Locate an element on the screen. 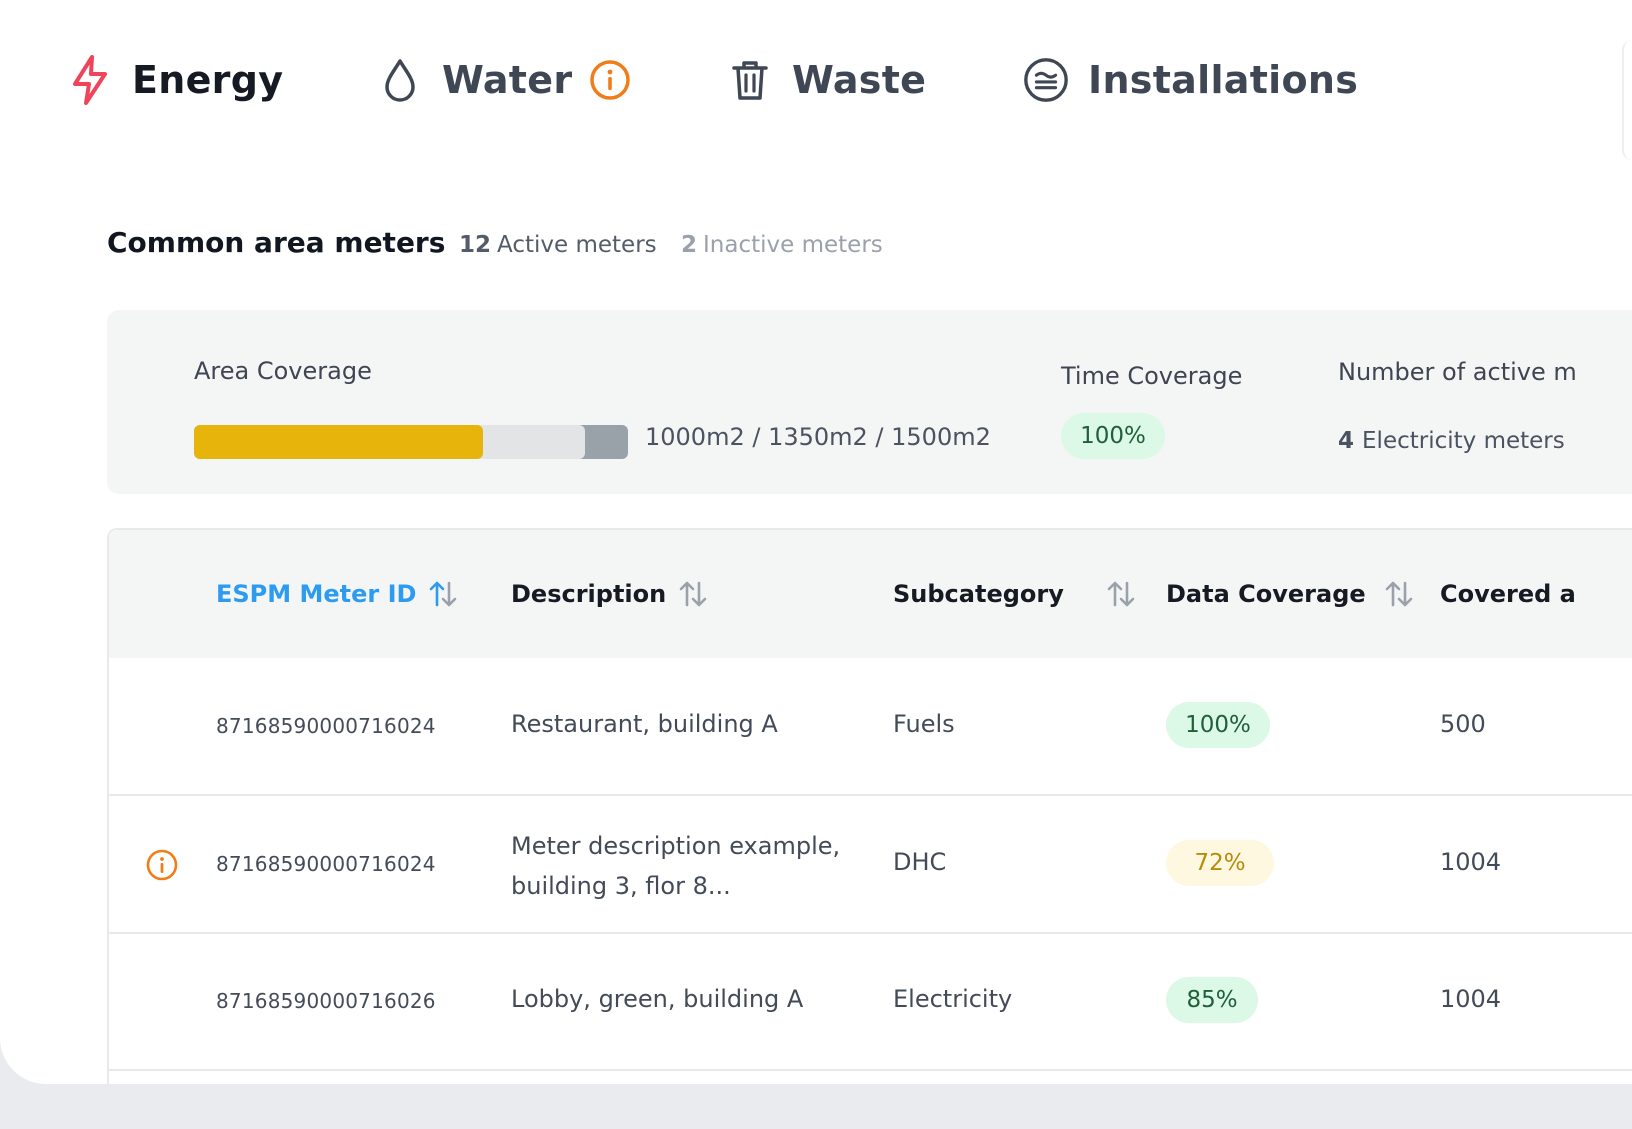 The width and height of the screenshot is (1632, 1129). active-count-value: 12 is located at coordinates (475, 245).